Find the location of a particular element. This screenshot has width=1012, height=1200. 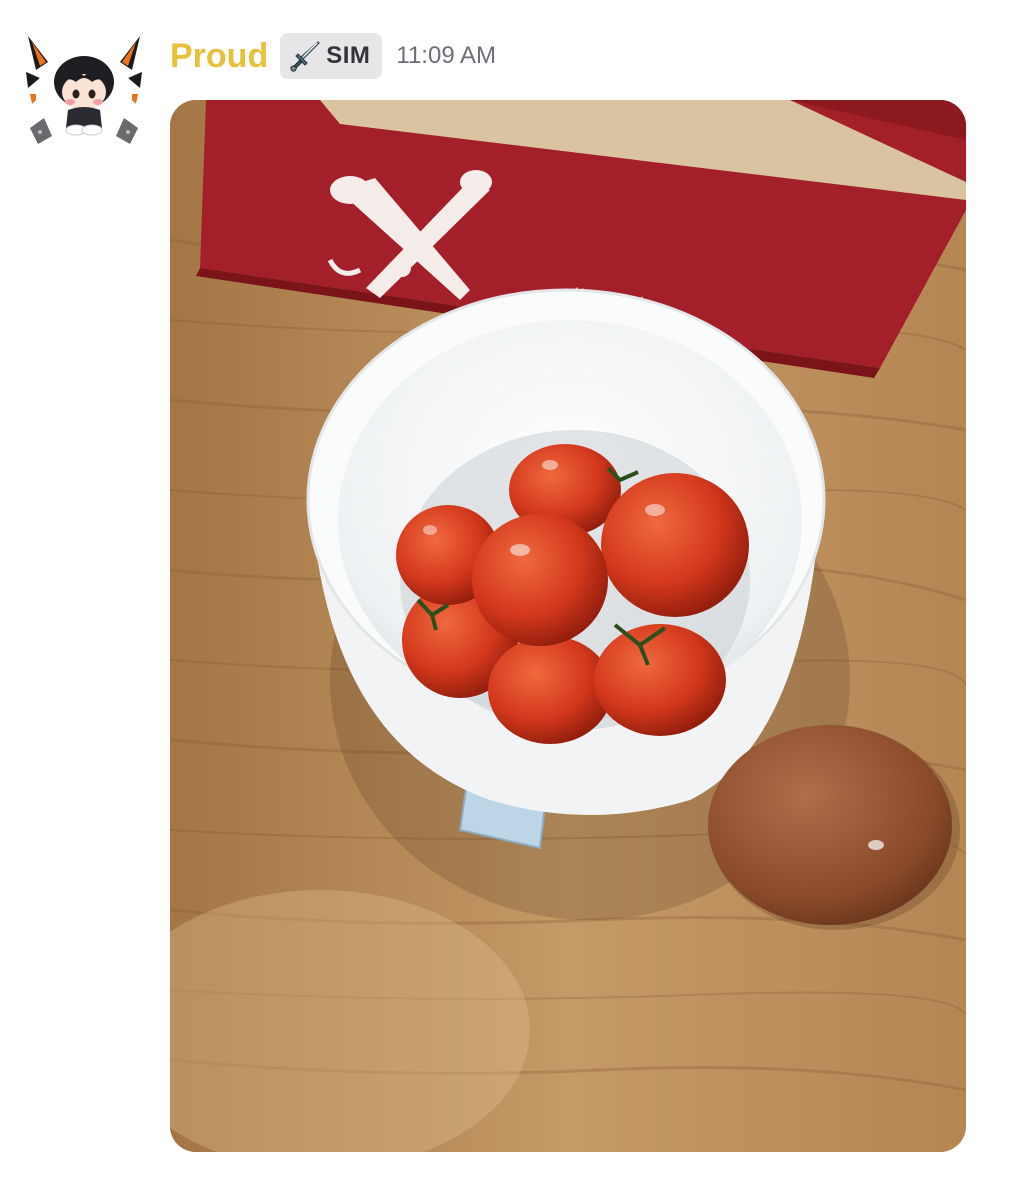

sword-icon is located at coordinates (305, 56).